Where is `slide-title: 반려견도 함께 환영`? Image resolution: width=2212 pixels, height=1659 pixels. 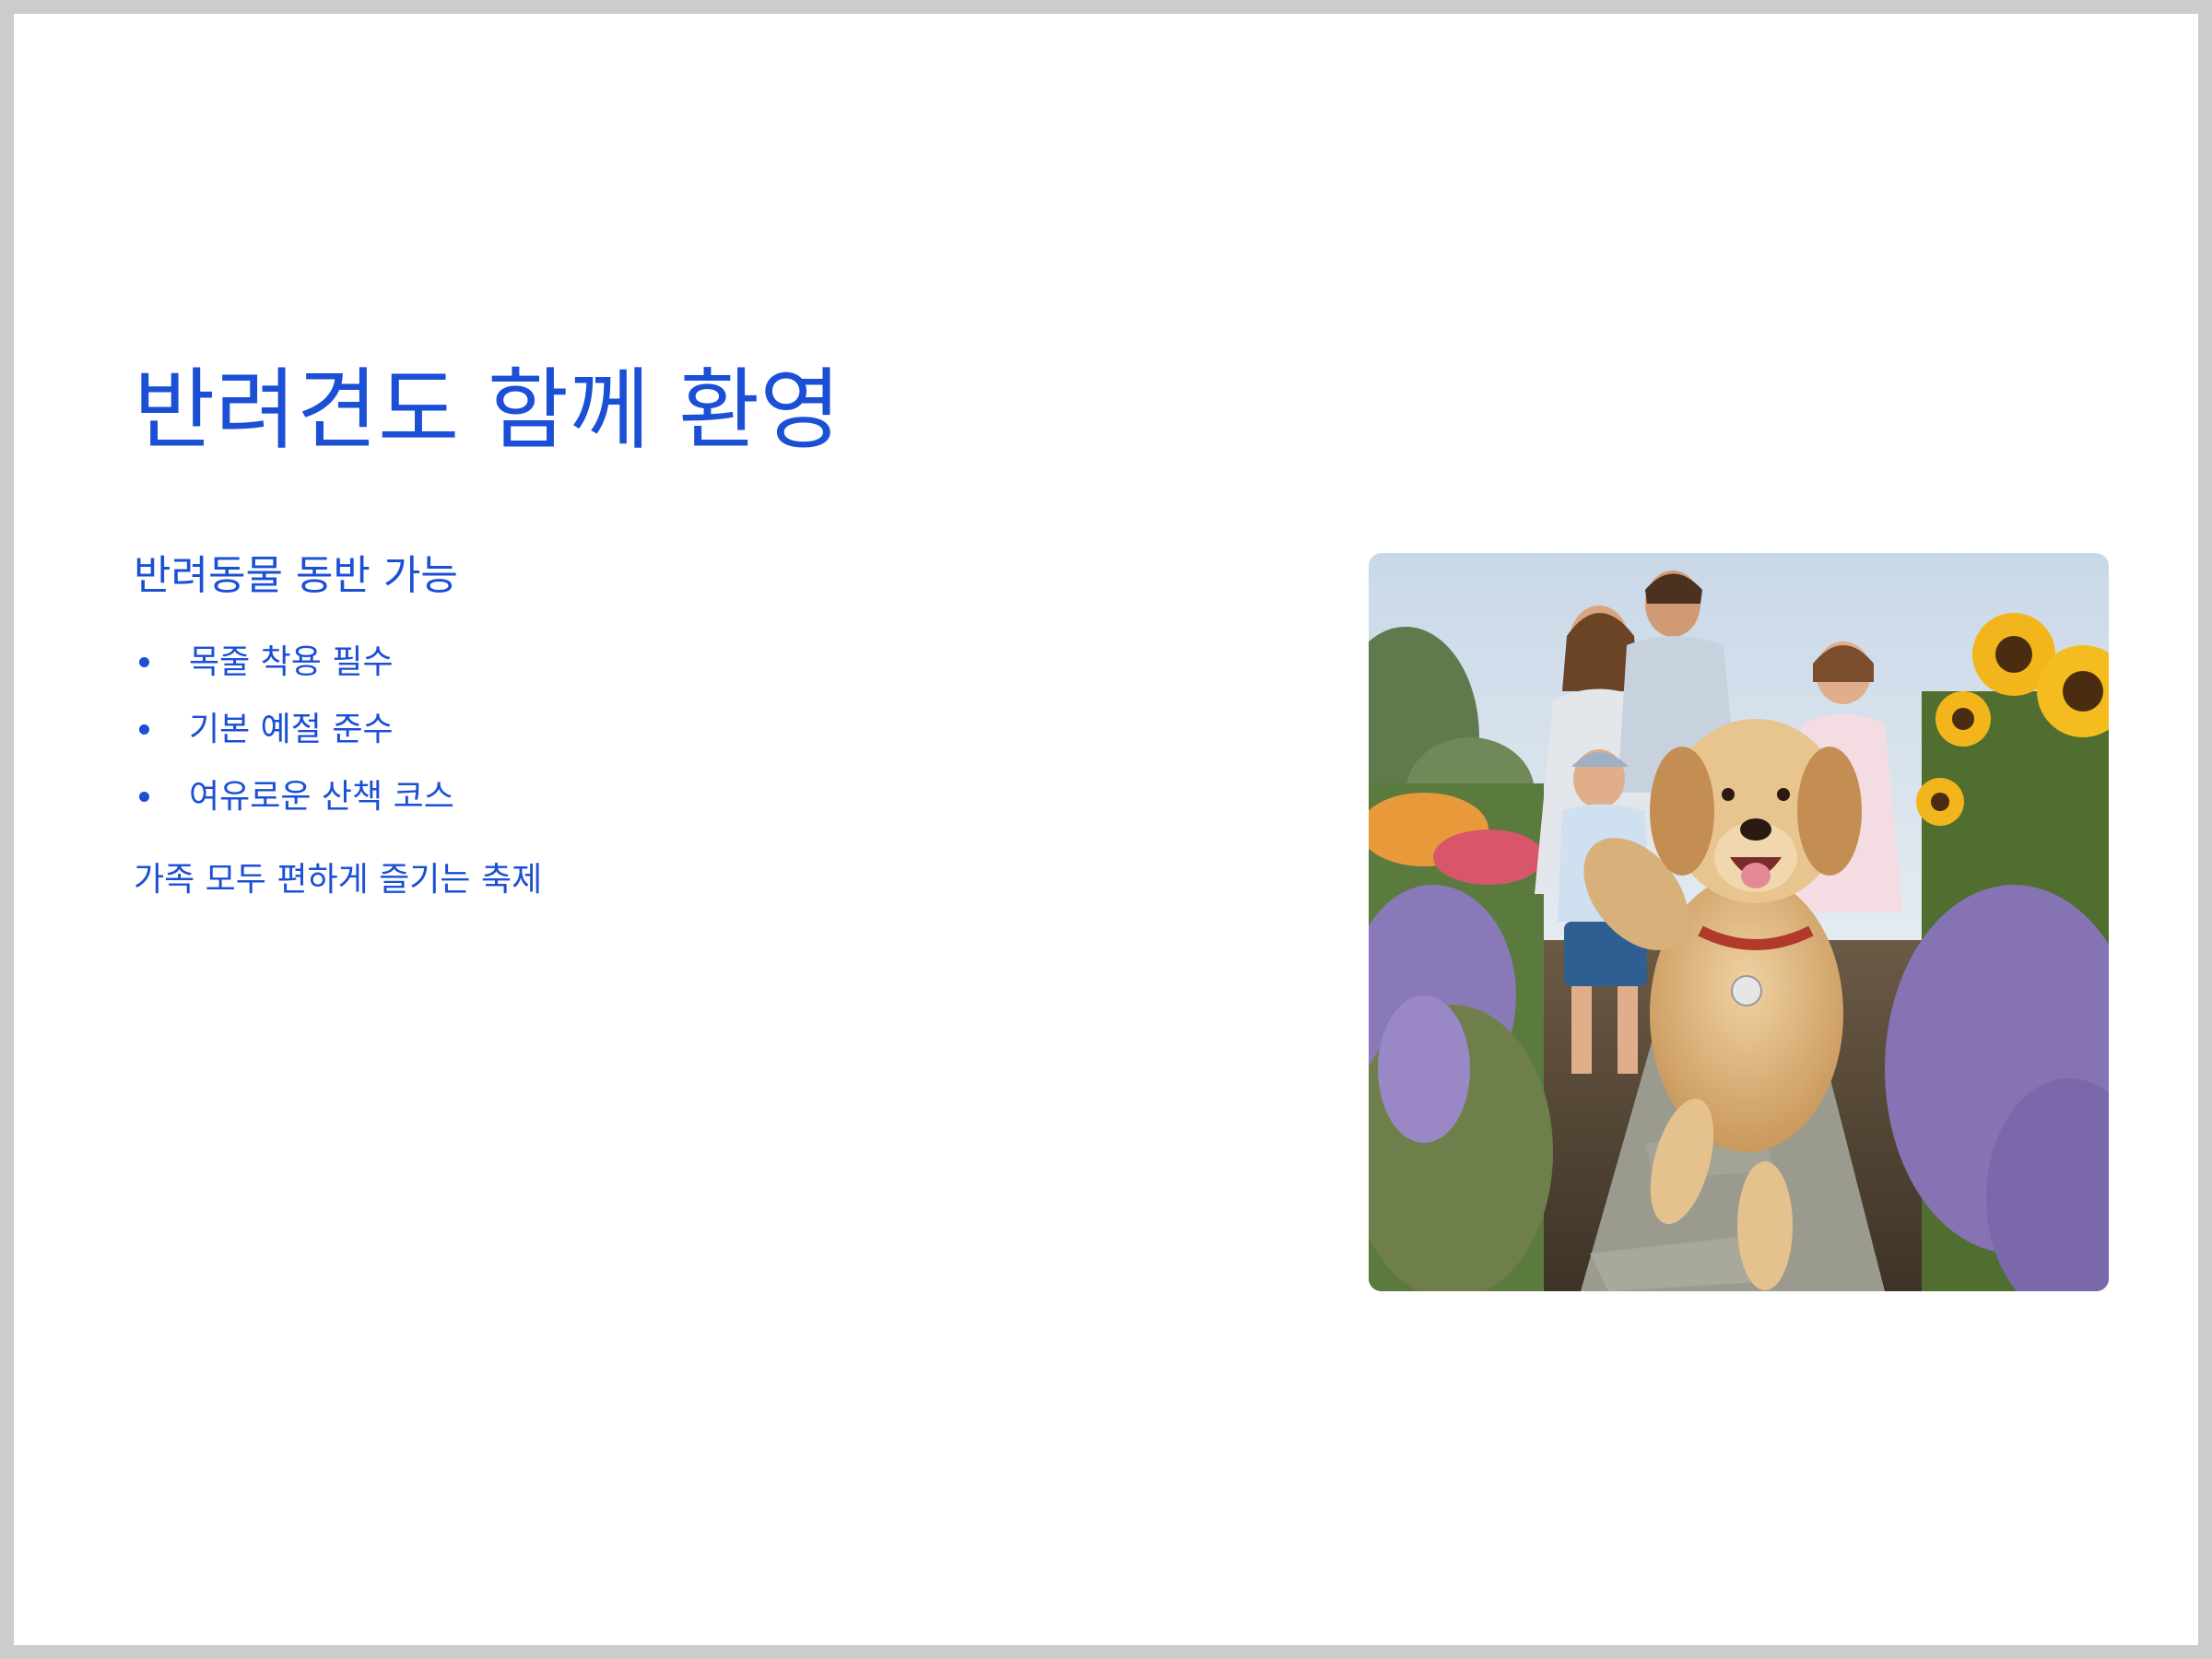
slide-title: 반려견도 함께 환영 is located at coordinates (487, 410).